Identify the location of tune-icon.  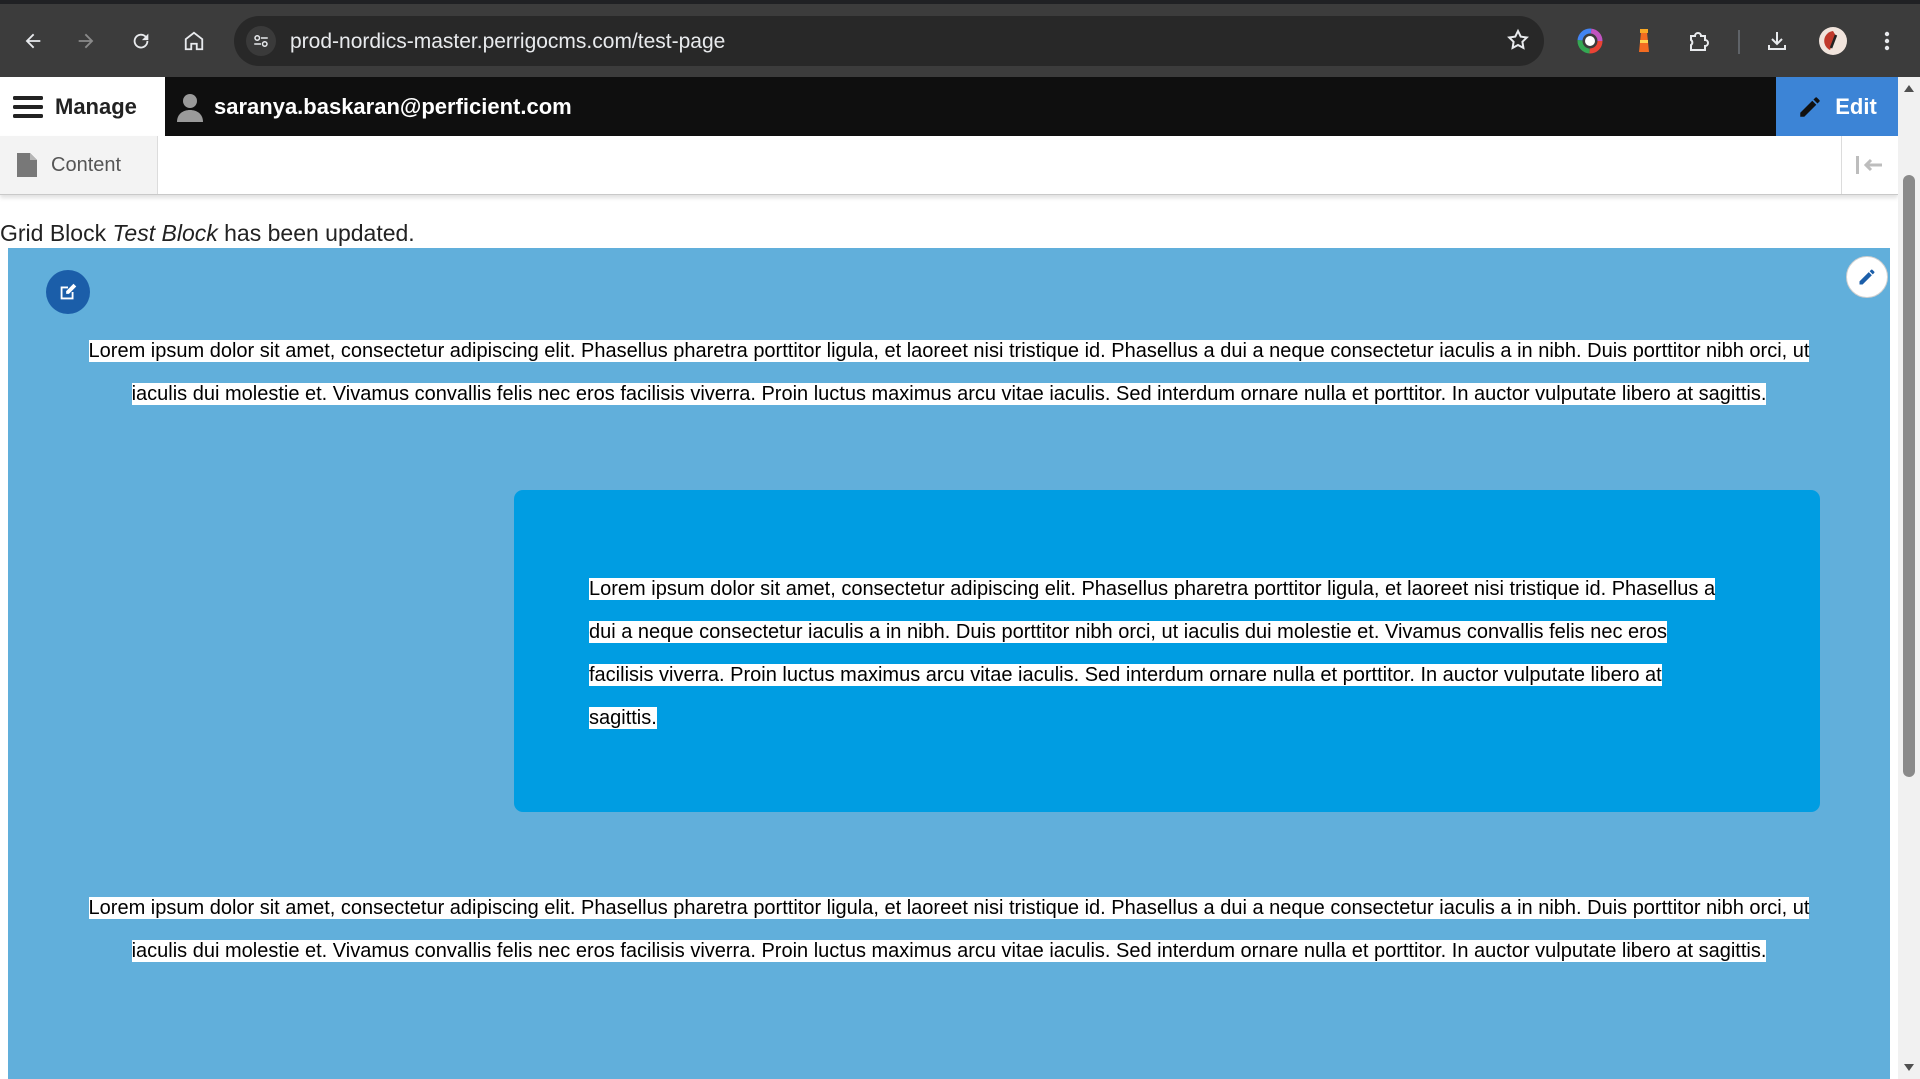
(261, 41).